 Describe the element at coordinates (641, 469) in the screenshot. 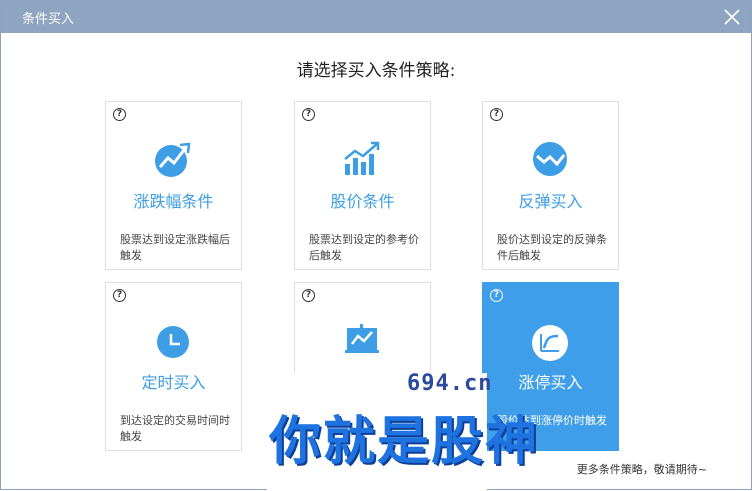

I see `more-strategies-text: 更多条件策略，敬请期待~` at that location.